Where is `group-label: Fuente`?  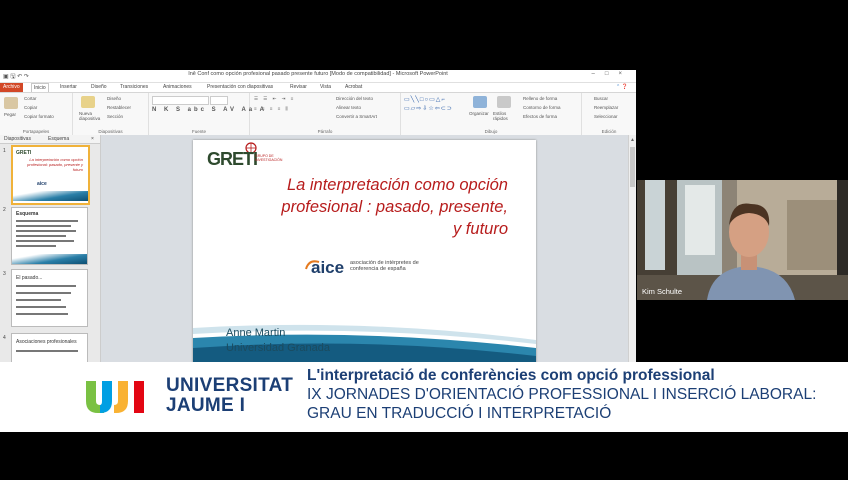 group-label: Fuente is located at coordinates (198, 131).